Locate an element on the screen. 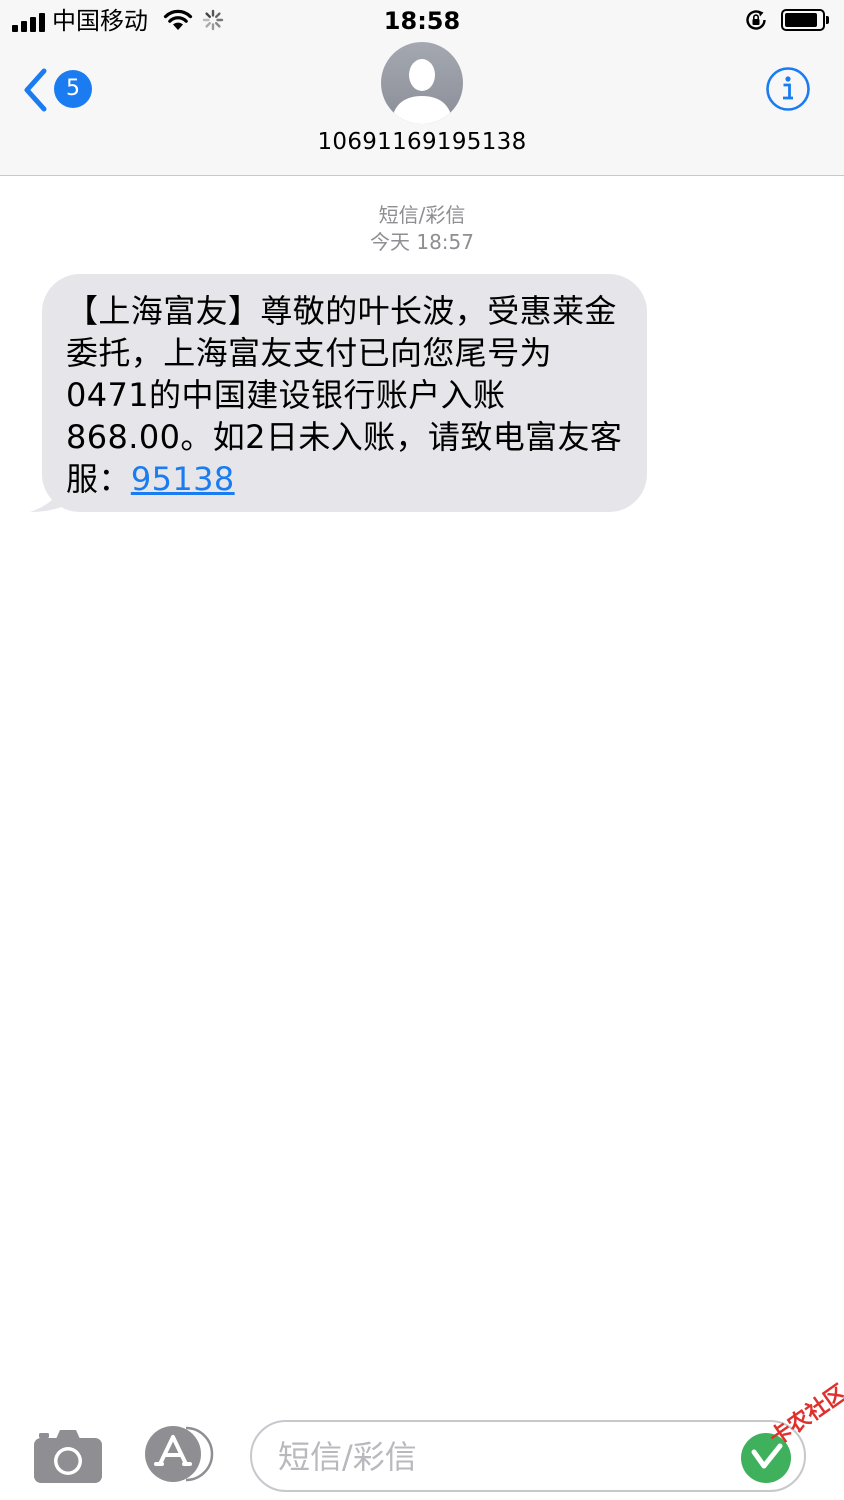 This screenshot has width=844, height=1500. back-button: 5 is located at coordinates (58, 90).